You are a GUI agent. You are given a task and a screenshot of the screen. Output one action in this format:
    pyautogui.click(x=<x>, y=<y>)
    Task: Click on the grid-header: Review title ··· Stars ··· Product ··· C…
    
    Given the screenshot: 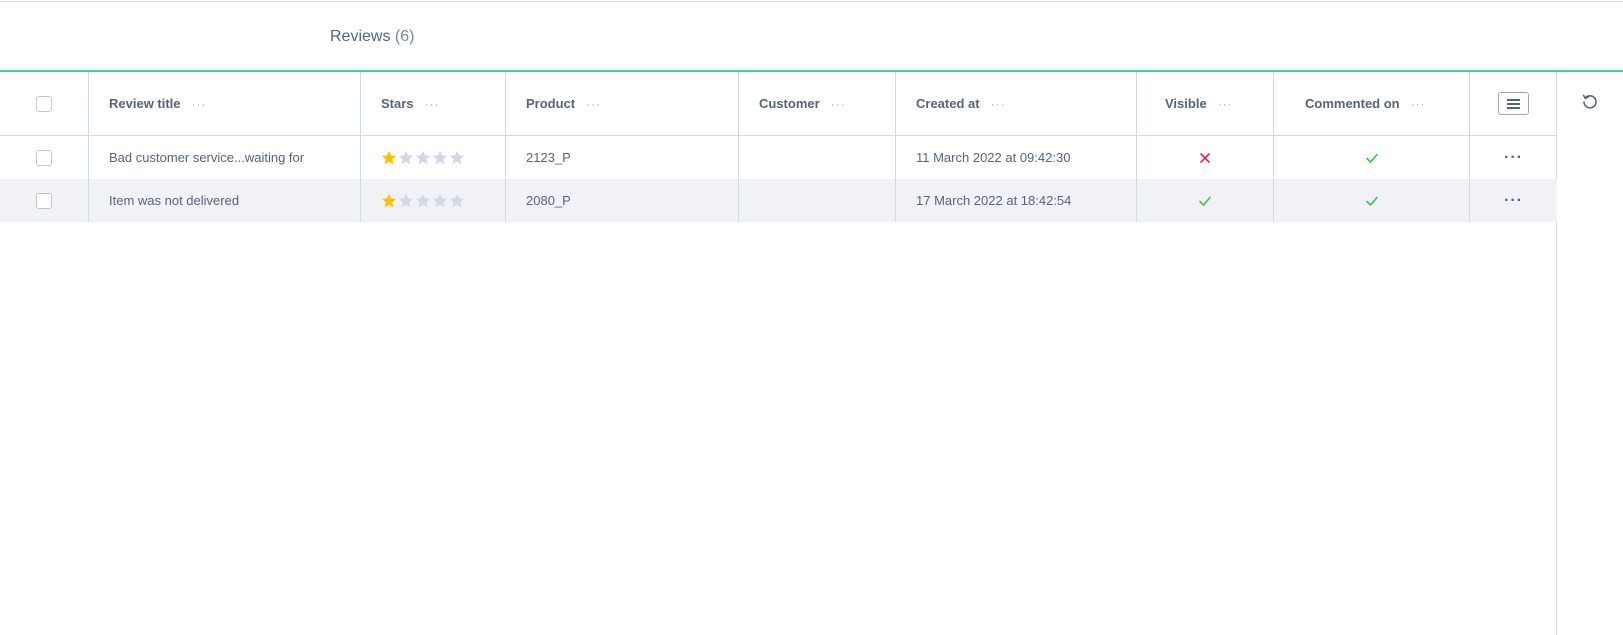 What is the action you would take?
    pyautogui.click(x=778, y=104)
    